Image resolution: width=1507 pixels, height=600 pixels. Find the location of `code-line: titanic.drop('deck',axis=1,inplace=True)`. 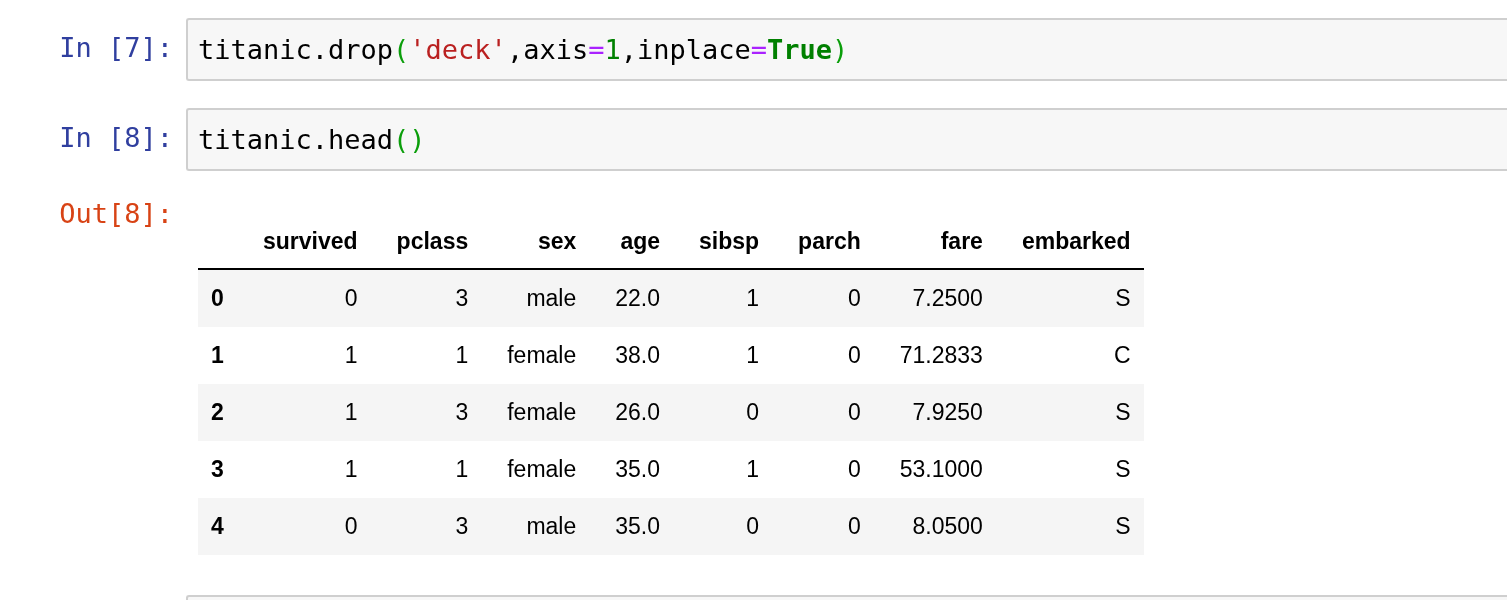

code-line: titanic.drop('deck',axis=1,inplace=True) is located at coordinates (523, 49).